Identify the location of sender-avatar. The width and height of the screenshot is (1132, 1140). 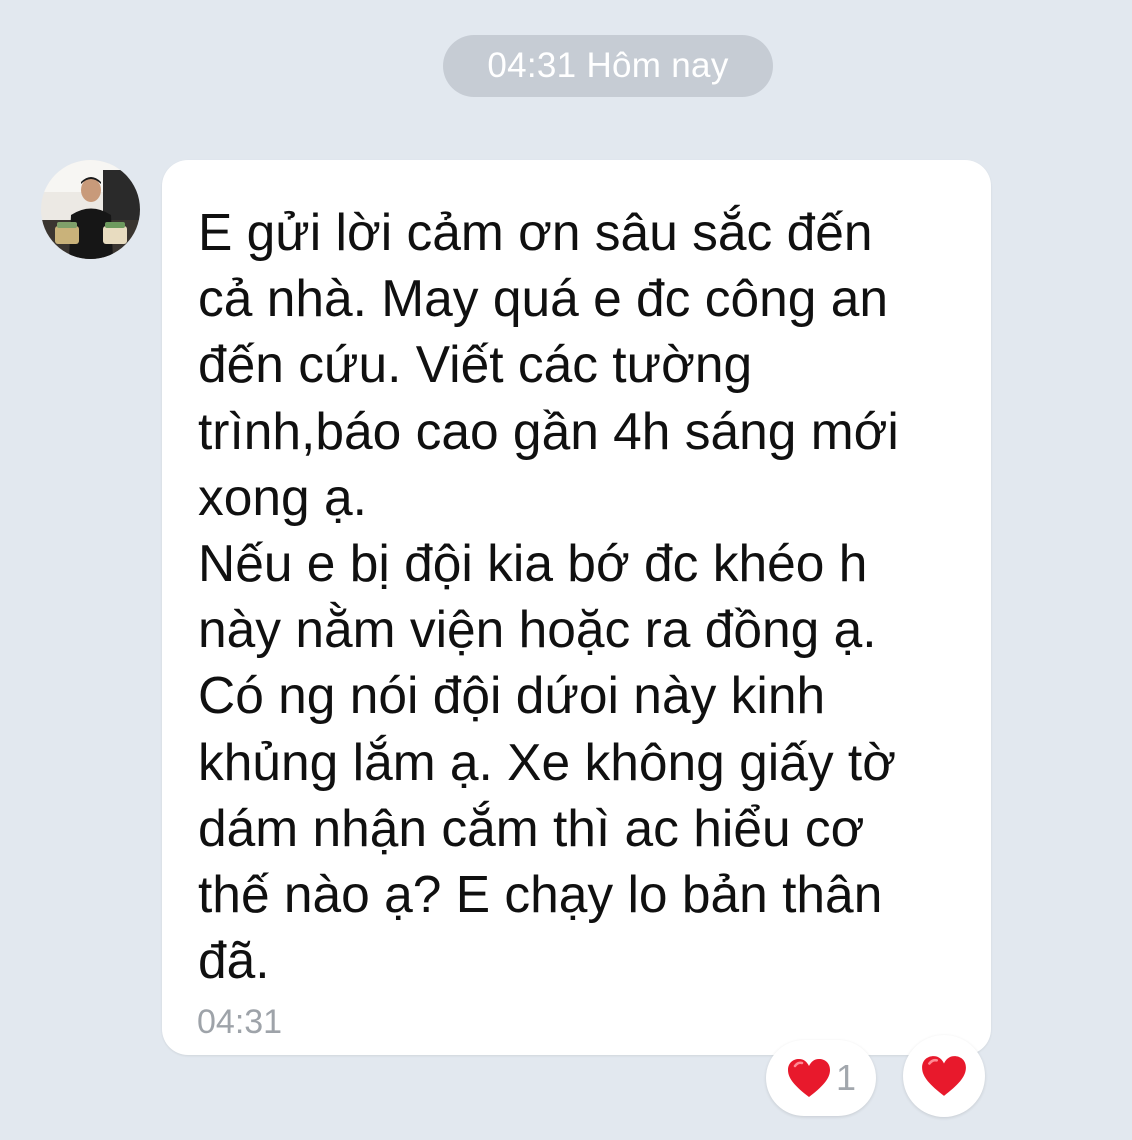
(90, 209).